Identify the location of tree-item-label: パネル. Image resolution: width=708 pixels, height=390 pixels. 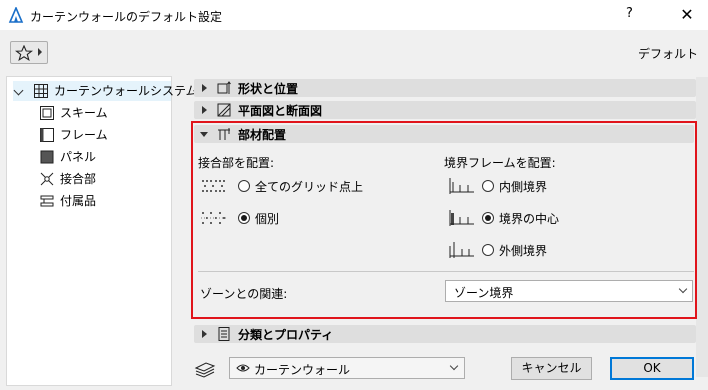
(78, 157).